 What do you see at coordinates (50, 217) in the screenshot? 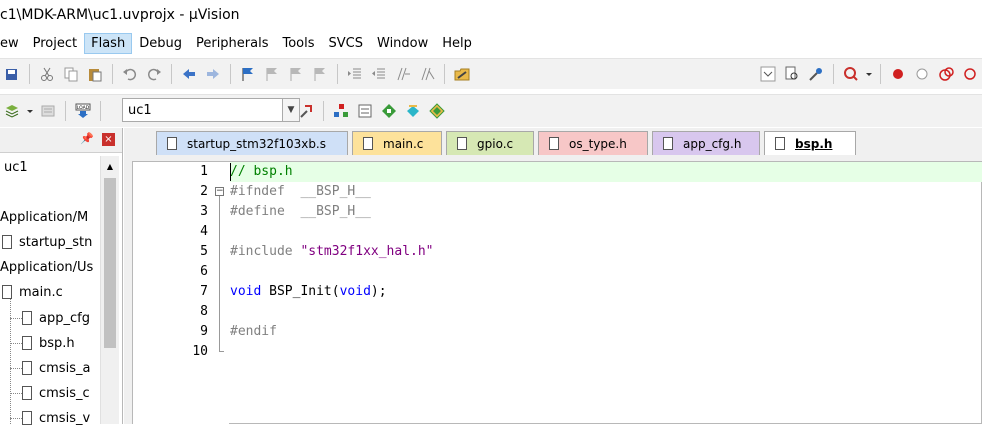
I see `tree-group-application-mdk: Application/M` at bounding box center [50, 217].